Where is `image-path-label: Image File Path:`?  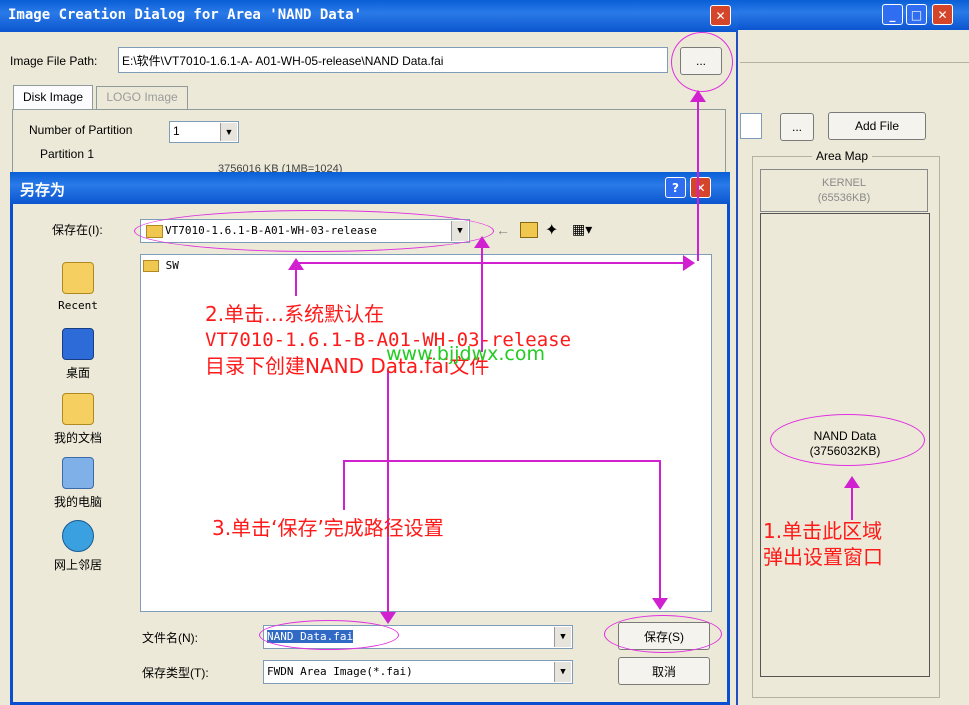
image-path-label: Image File Path: is located at coordinates (54, 61).